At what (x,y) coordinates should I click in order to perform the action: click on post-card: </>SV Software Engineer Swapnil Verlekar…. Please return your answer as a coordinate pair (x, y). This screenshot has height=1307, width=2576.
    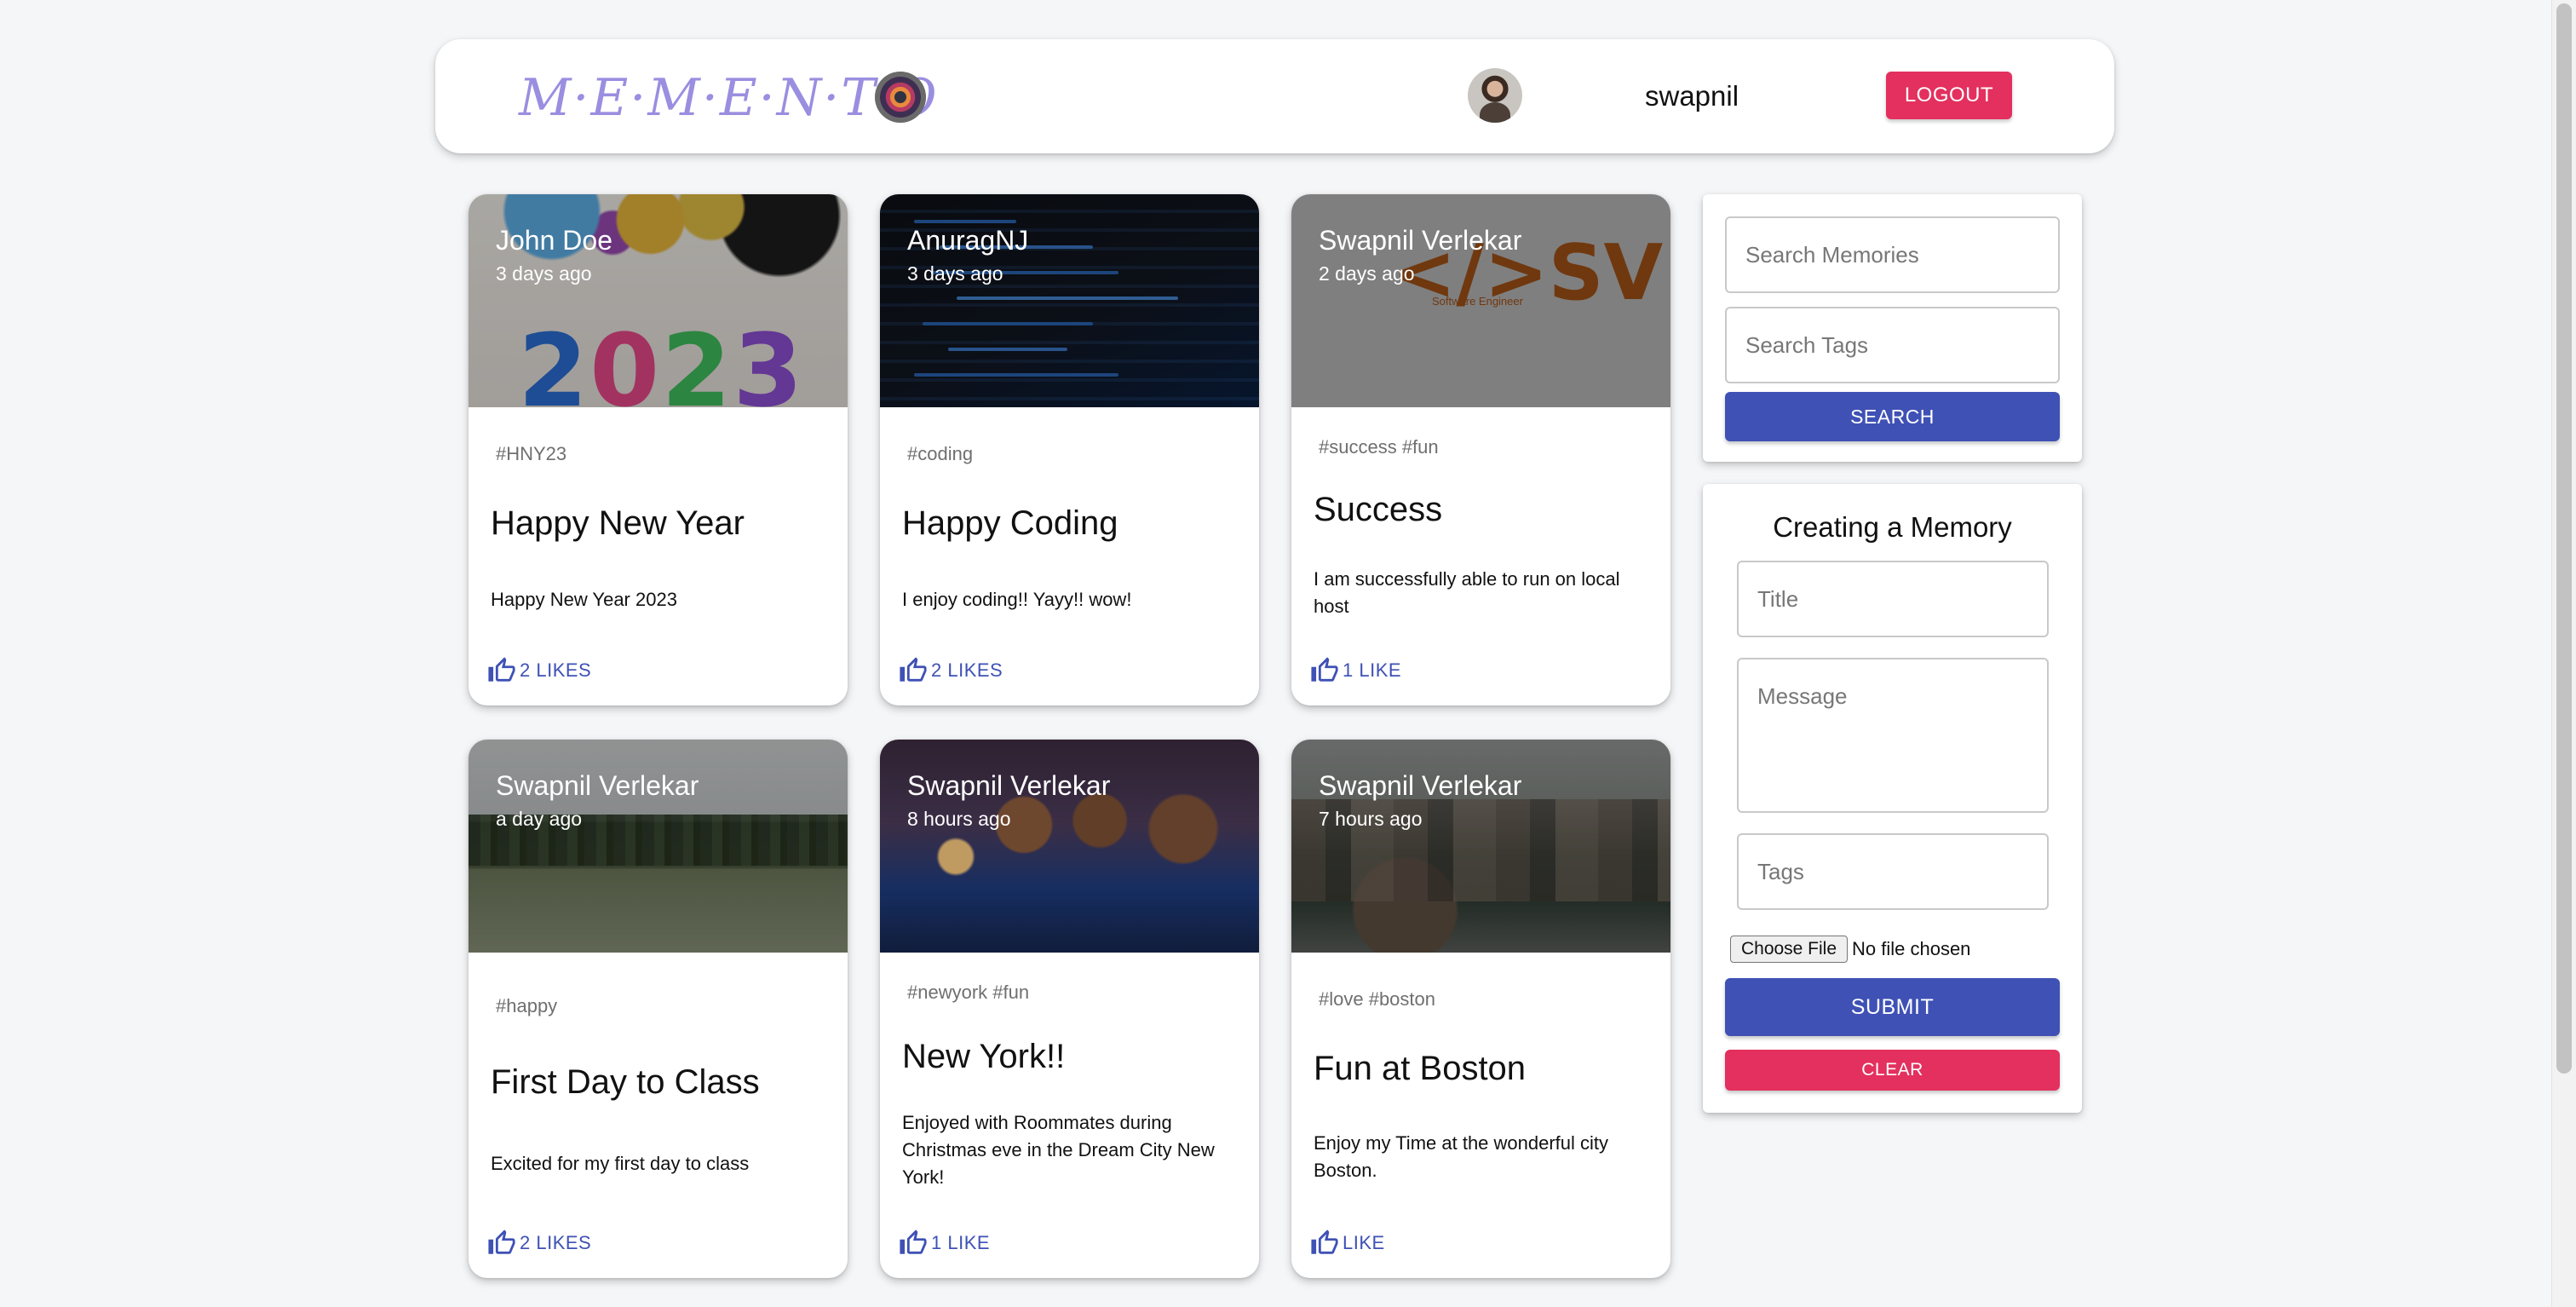
    Looking at the image, I should click on (1481, 450).